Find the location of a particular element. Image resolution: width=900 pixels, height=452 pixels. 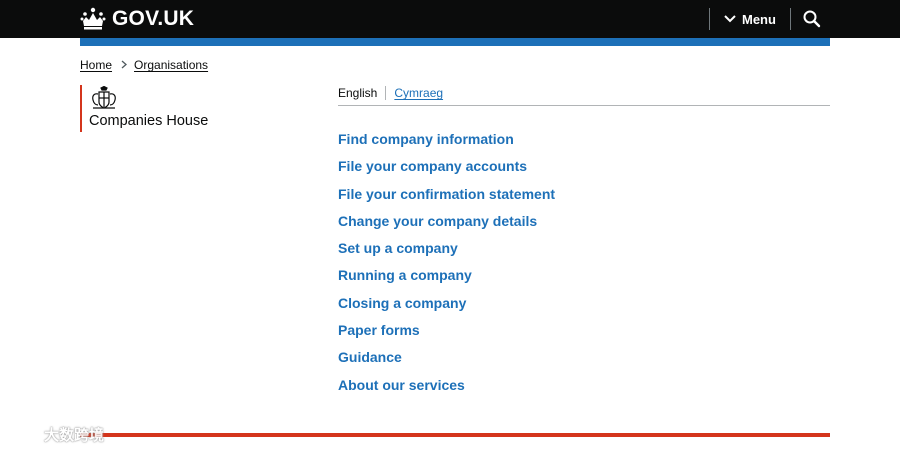

list-item: Paper forms is located at coordinates (446, 333).